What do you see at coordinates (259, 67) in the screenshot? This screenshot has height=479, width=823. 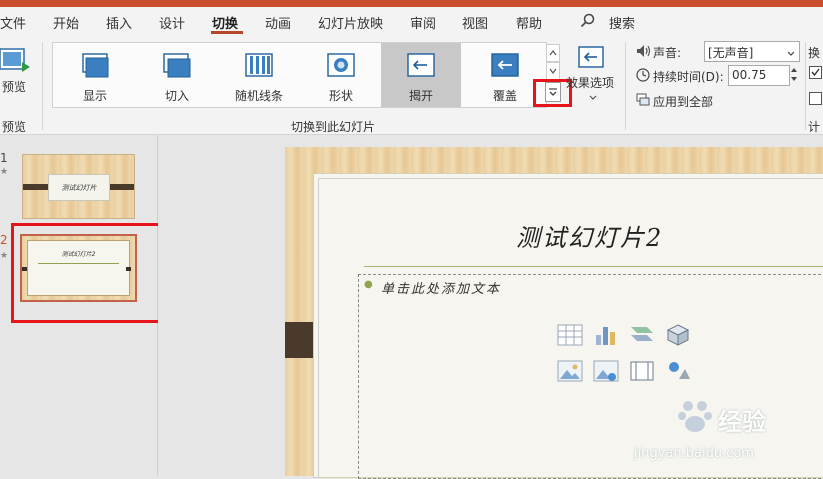 I see `transition-random-bars-icon` at bounding box center [259, 67].